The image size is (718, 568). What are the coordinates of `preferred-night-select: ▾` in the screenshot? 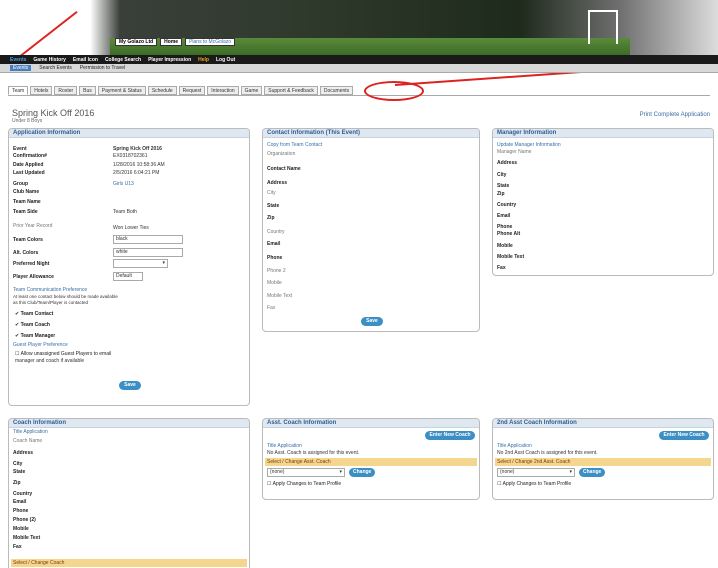 It's located at (140, 263).